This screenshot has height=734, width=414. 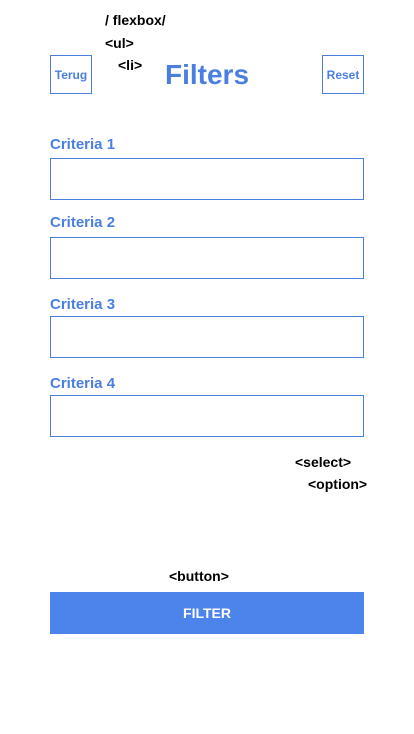 What do you see at coordinates (207, 258) in the screenshot?
I see `criteria-2-select` at bounding box center [207, 258].